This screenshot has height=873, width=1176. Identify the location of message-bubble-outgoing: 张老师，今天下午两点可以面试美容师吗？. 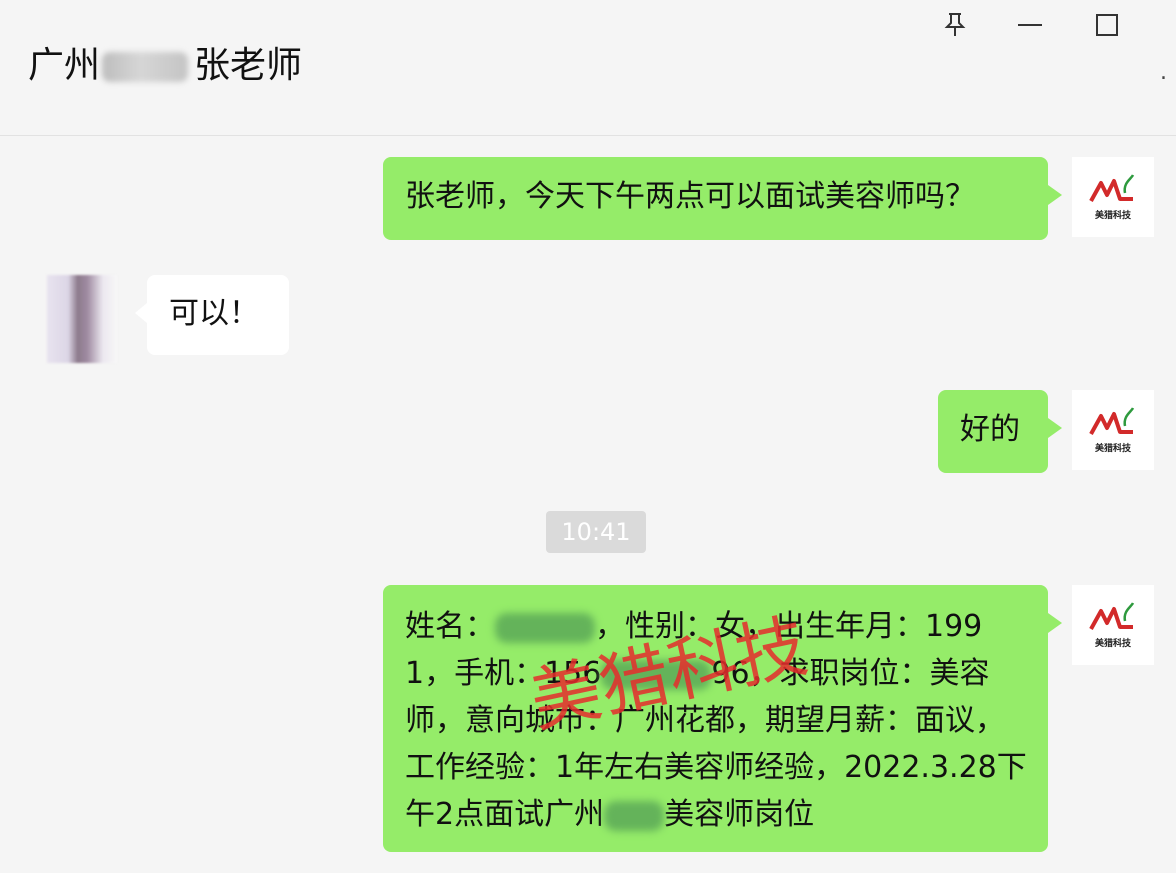
(722, 198).